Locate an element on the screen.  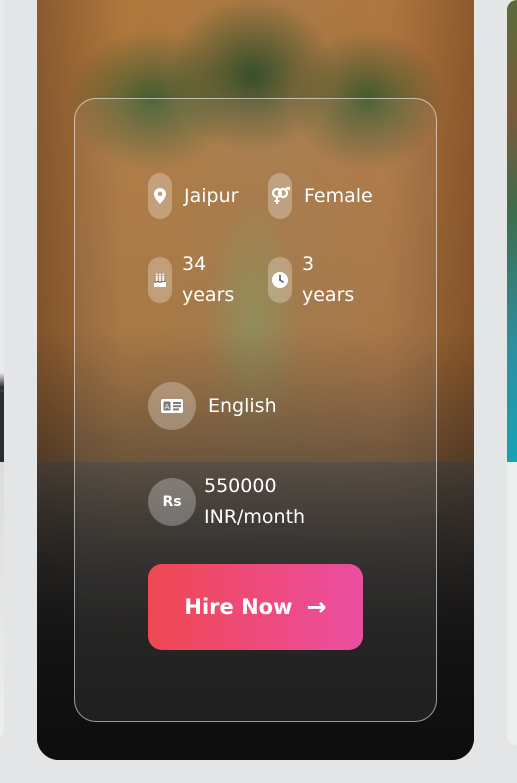
hire-now-button: Hire Now → is located at coordinates (255, 607).